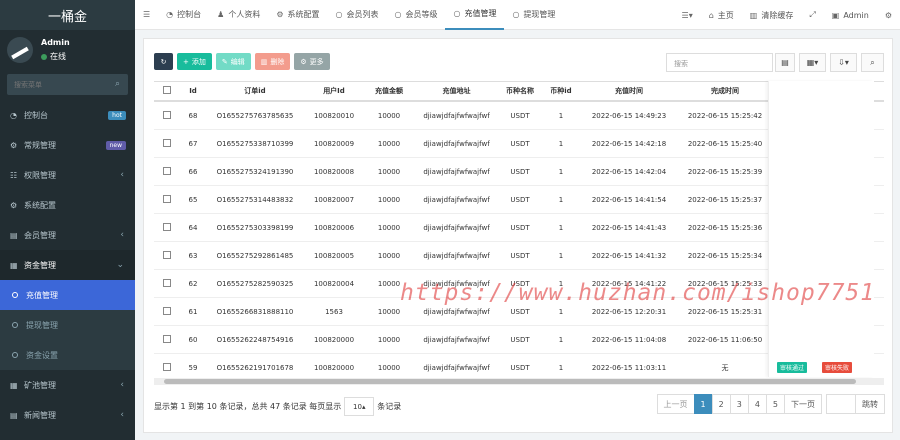 Image resolution: width=900 pixels, height=440 pixels. What do you see at coordinates (803, 404) in the screenshot?
I see `next-page-button: 下一页` at bounding box center [803, 404].